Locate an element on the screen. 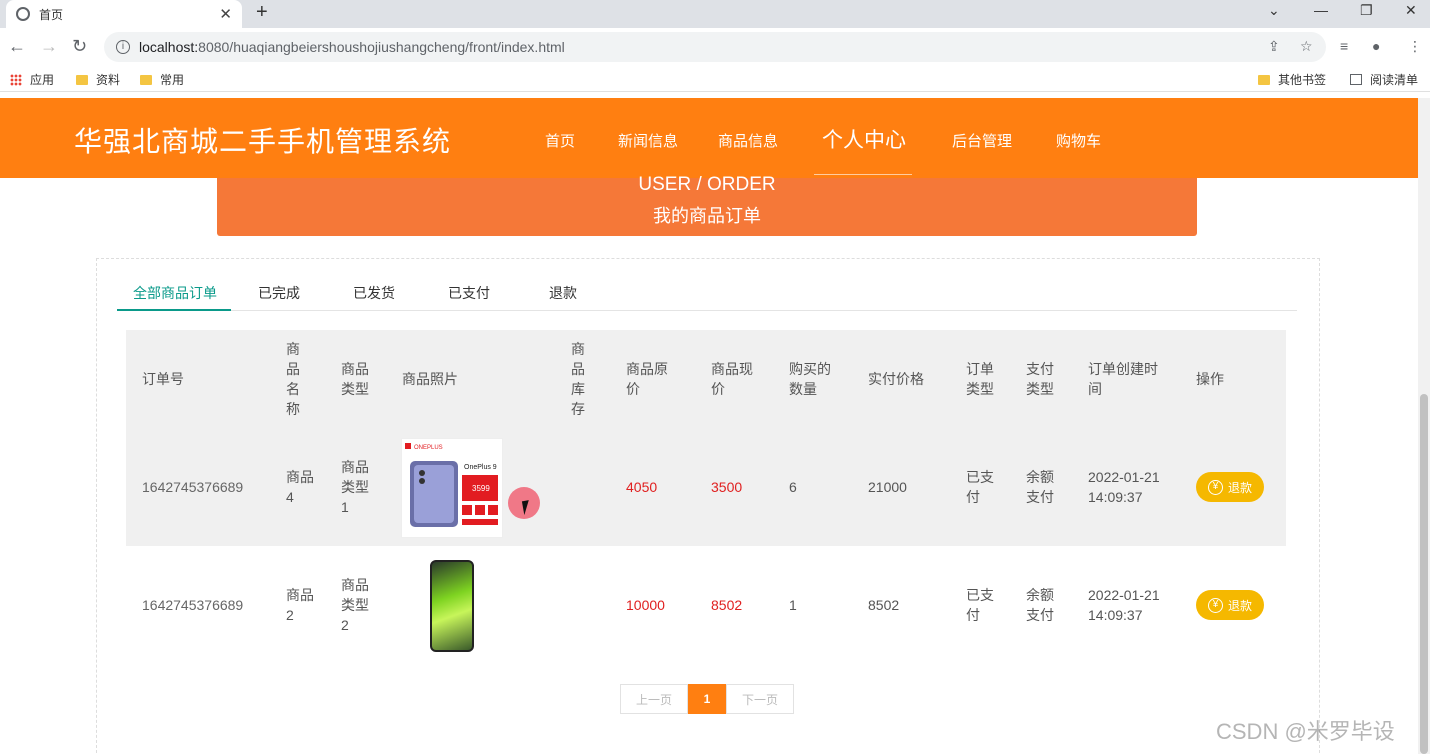 Image resolution: width=1430 pixels, height=754 pixels. svg-text: OnePlus 9 is located at coordinates (480, 467).